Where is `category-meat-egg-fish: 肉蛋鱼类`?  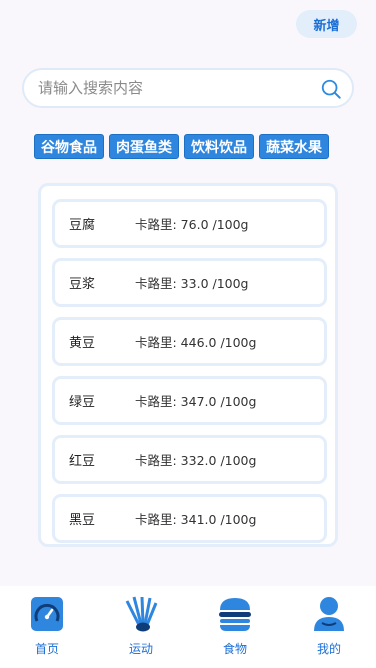
category-meat-egg-fish: 肉蛋鱼类 is located at coordinates (144, 146).